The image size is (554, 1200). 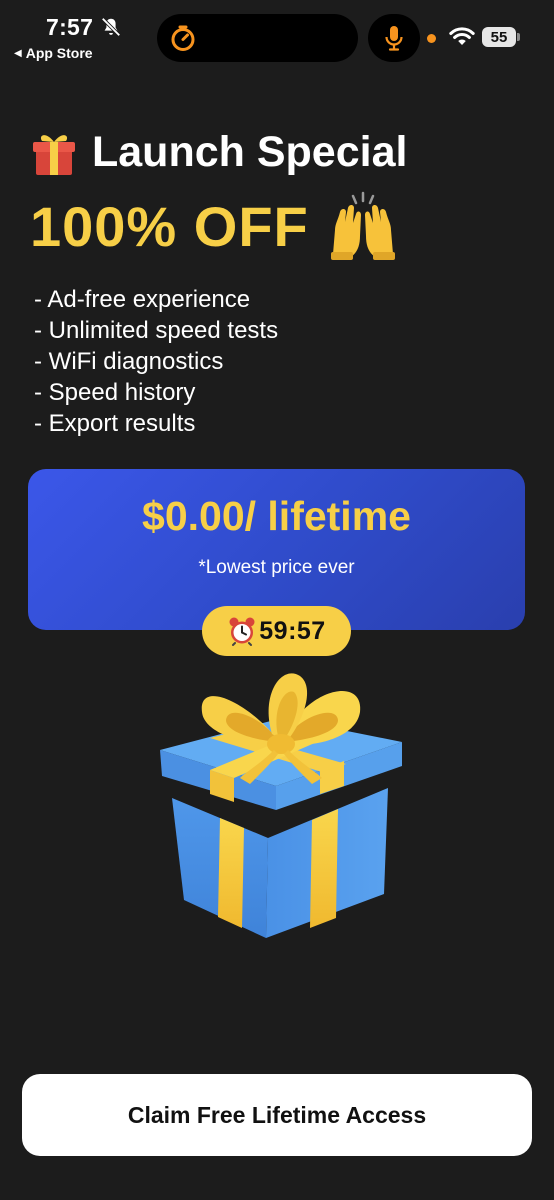 I want to click on feature-item: - Speed history, so click(x=115, y=392).